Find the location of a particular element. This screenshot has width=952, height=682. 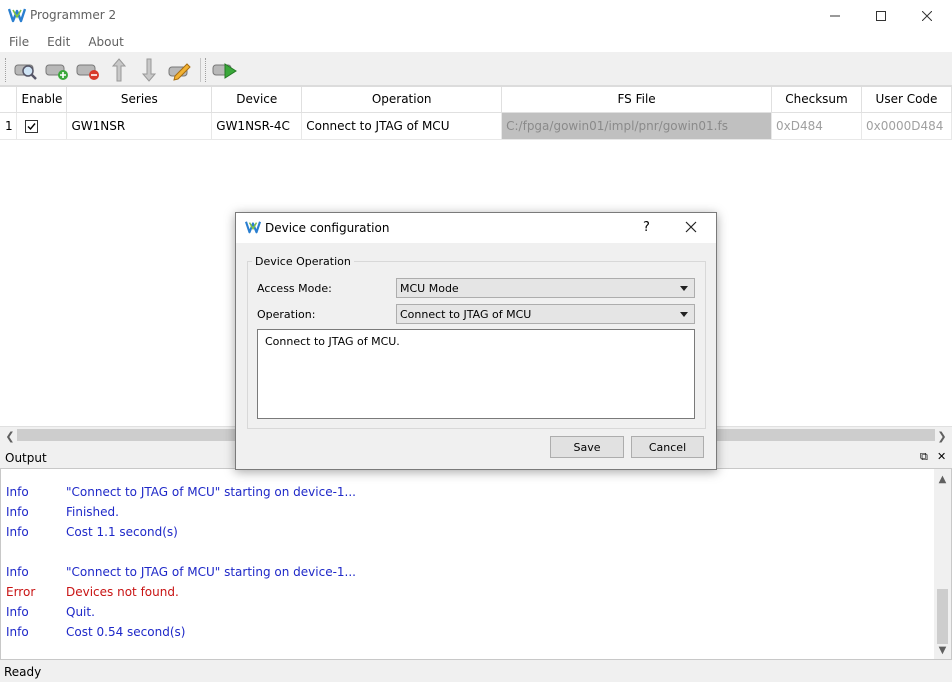

close-panel-icon: ✕ is located at coordinates (941, 456).